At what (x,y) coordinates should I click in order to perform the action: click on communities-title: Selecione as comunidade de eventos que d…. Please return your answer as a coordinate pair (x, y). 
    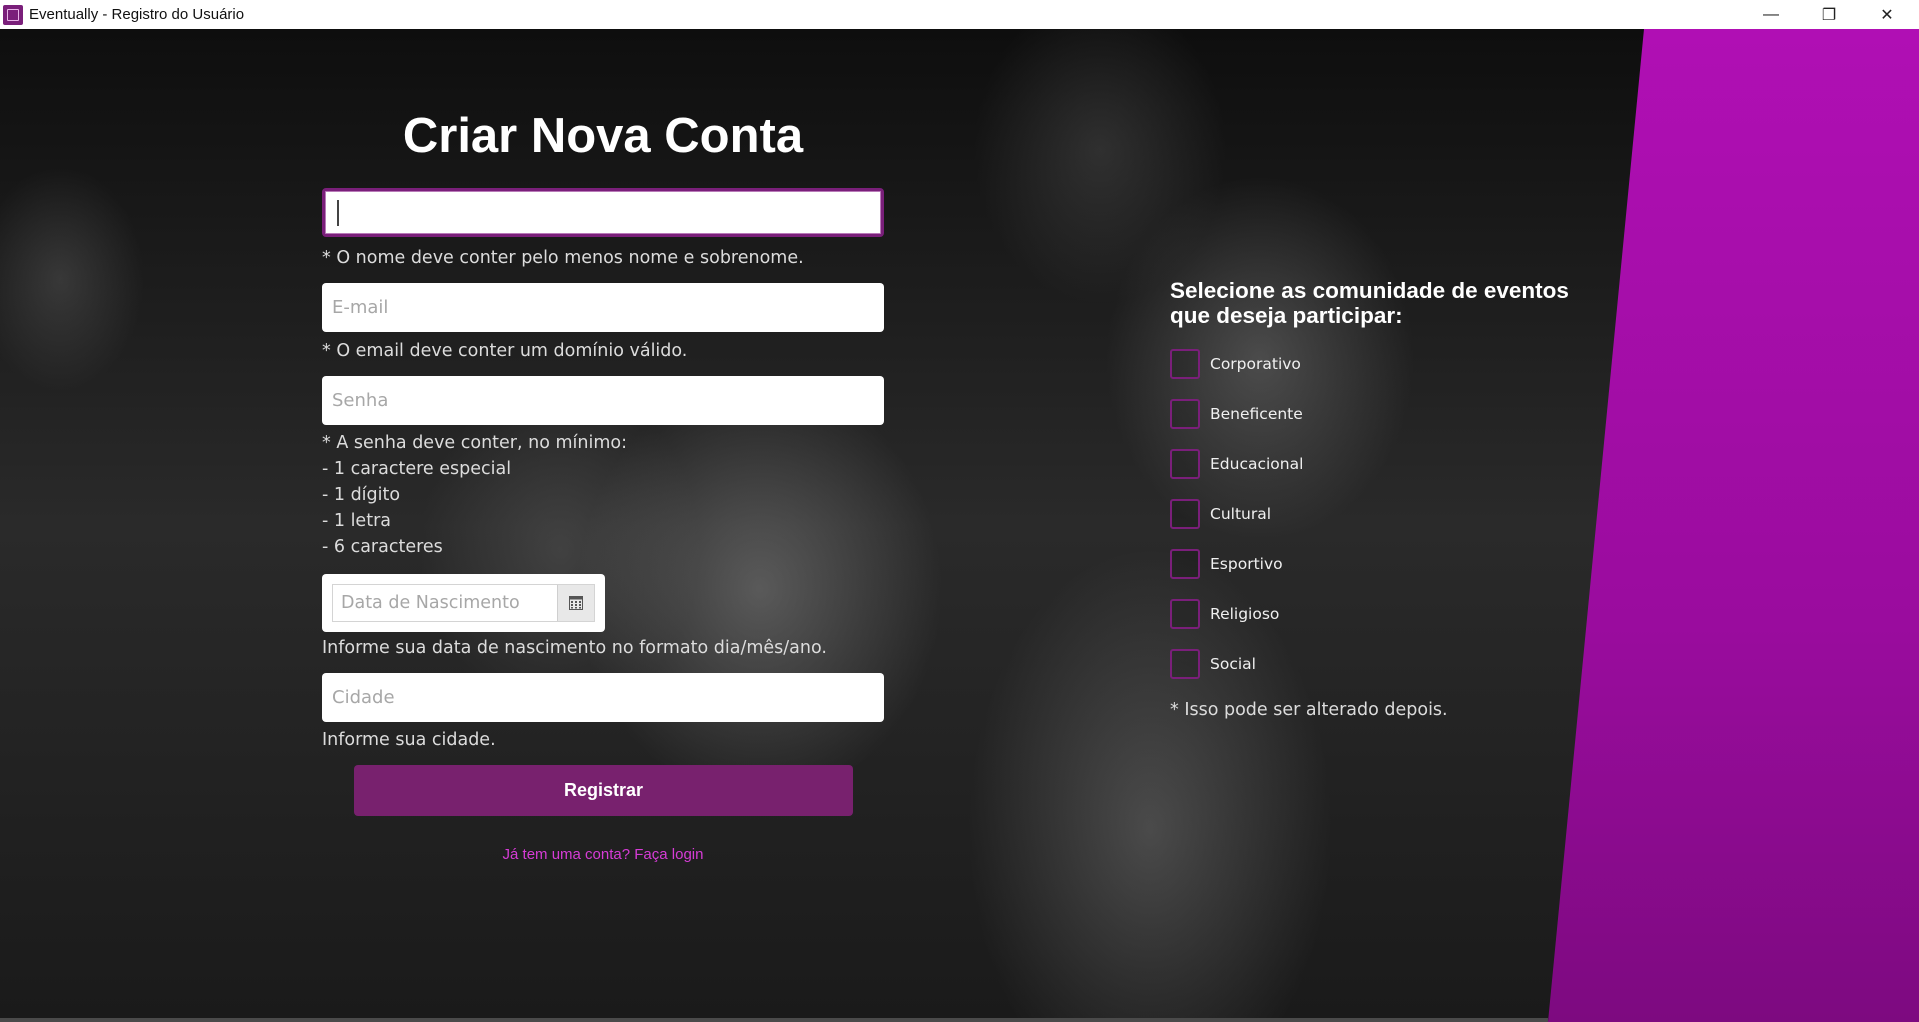
    Looking at the image, I should click on (1369, 303).